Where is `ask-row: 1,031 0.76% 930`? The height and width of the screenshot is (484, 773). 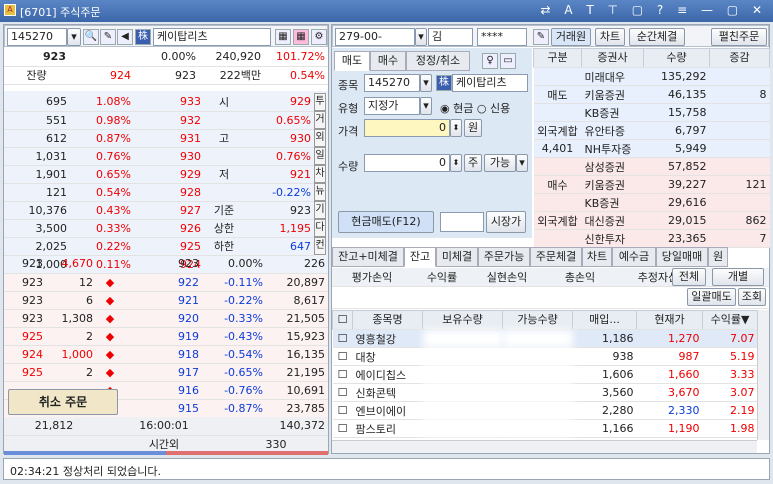
ask-row: 1,031 0.76% 930 is located at coordinates (104, 156).